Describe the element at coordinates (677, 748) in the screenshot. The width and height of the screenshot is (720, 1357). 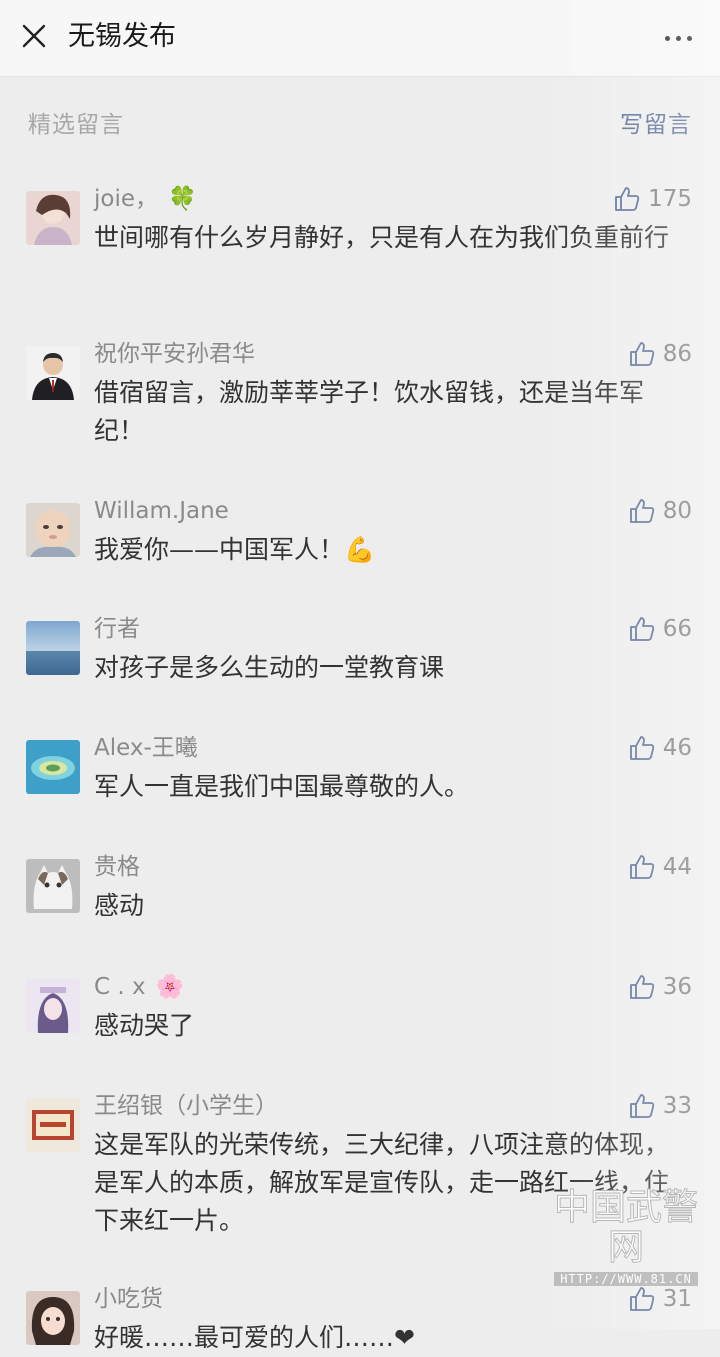
I see `like-count: 46` at that location.